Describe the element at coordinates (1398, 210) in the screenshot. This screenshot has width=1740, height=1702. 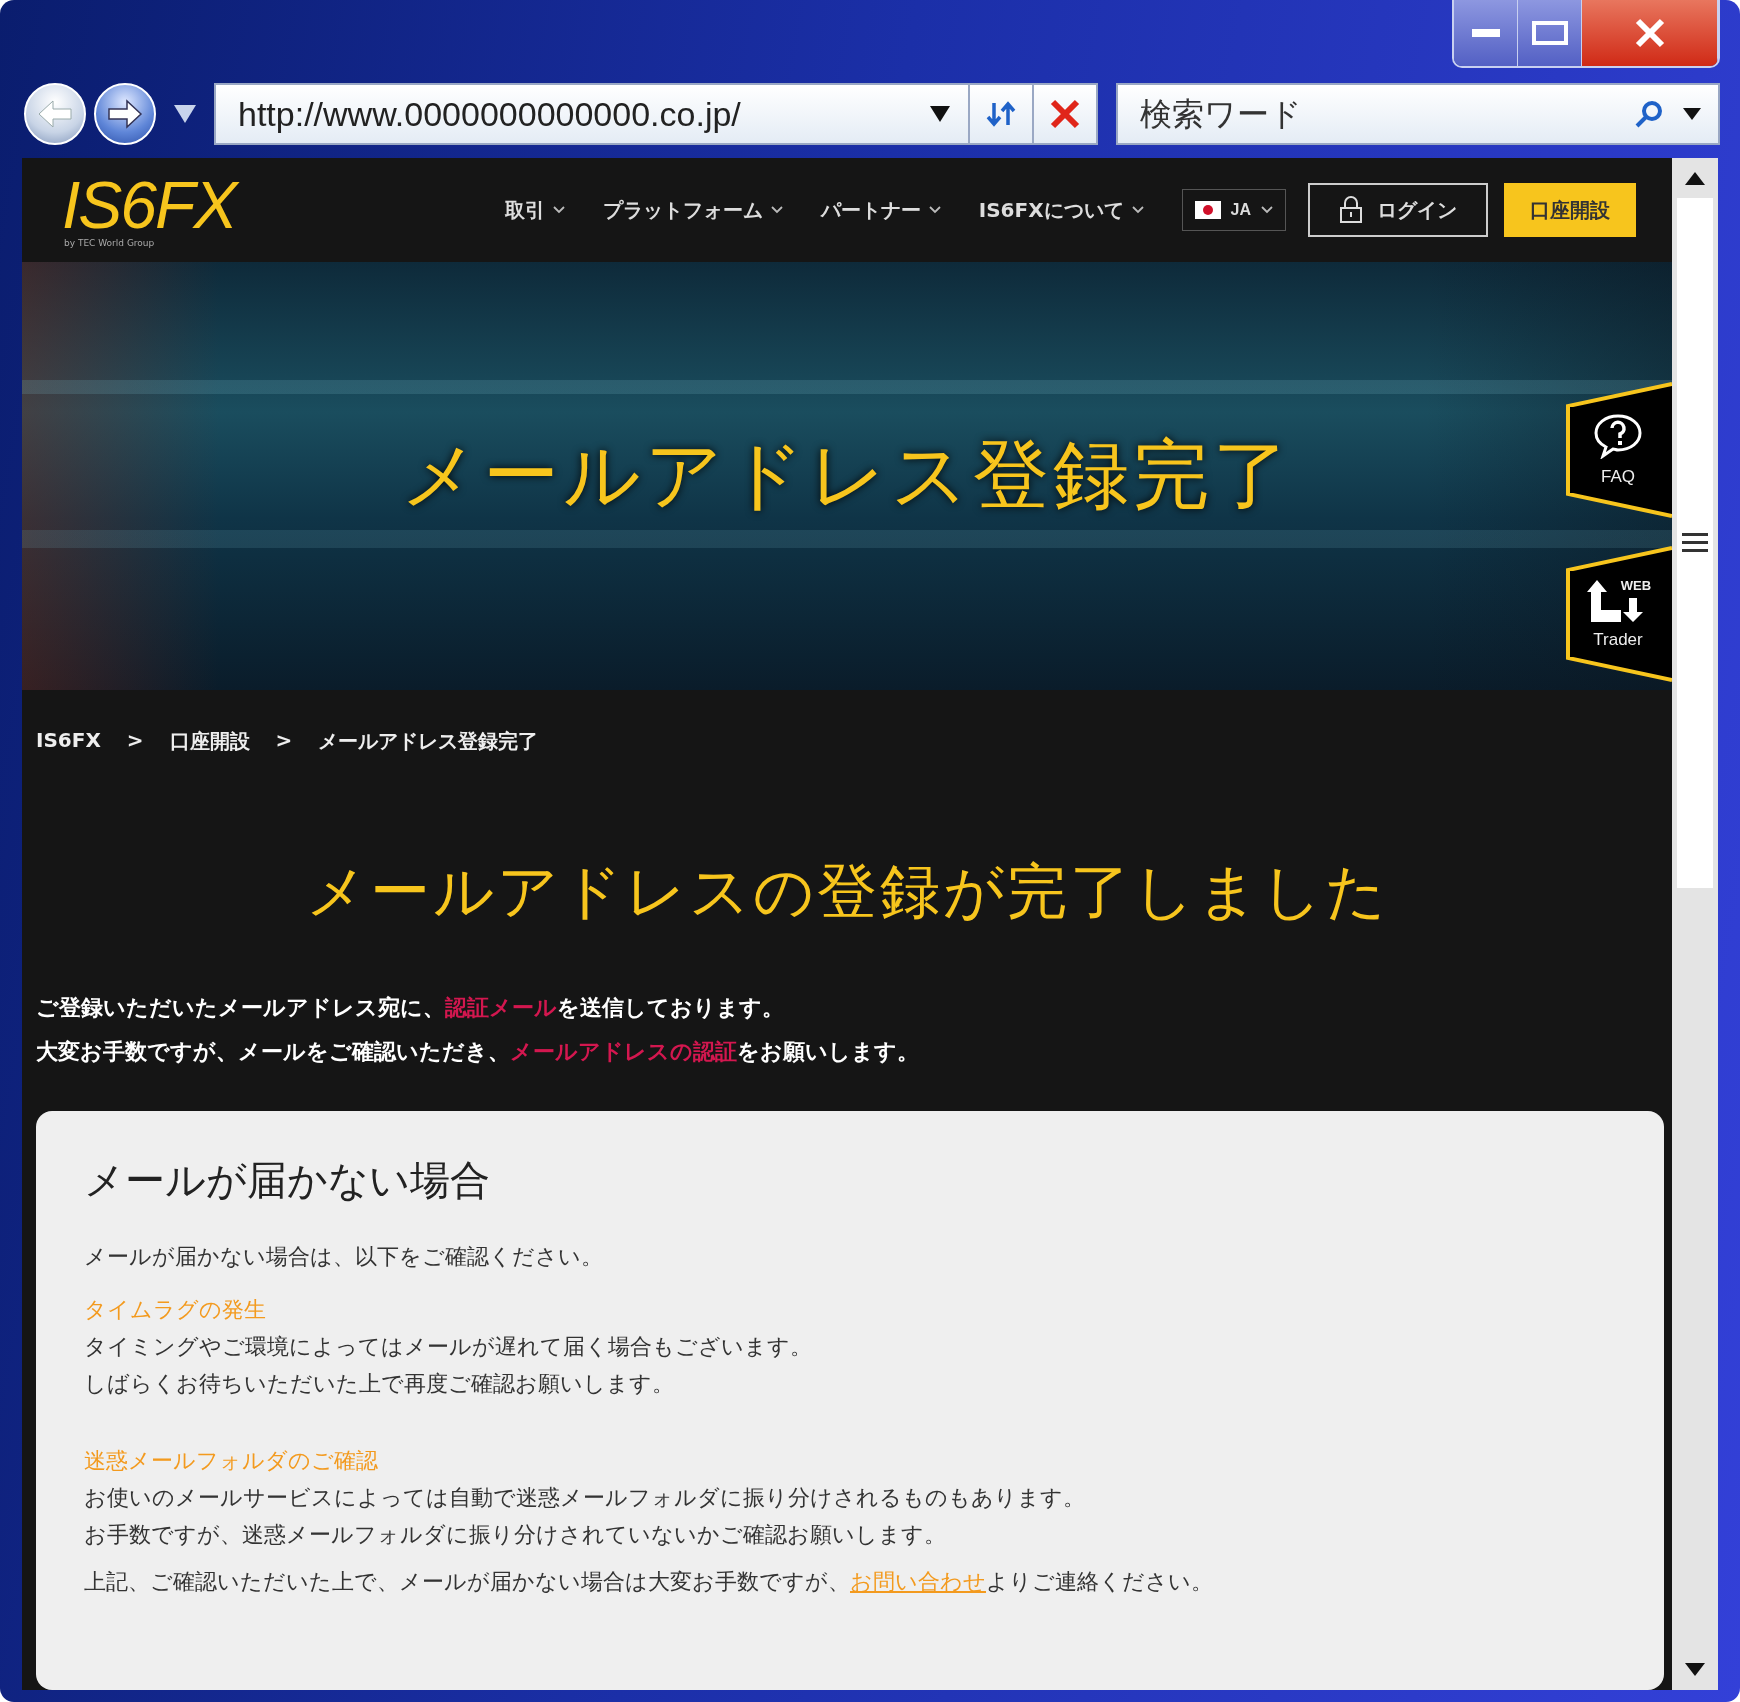
I see `login-button: ログイン` at that location.